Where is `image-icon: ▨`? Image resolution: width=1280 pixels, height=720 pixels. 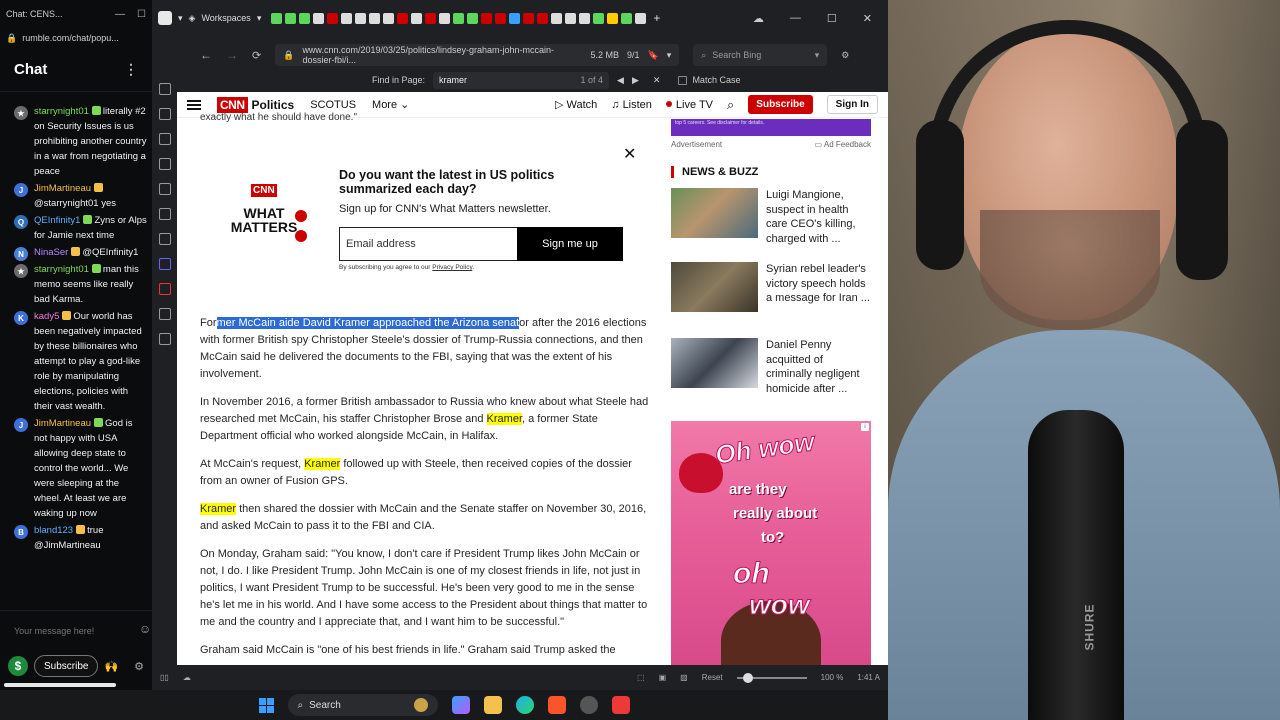
image-icon: ▨ is located at coordinates (684, 677).